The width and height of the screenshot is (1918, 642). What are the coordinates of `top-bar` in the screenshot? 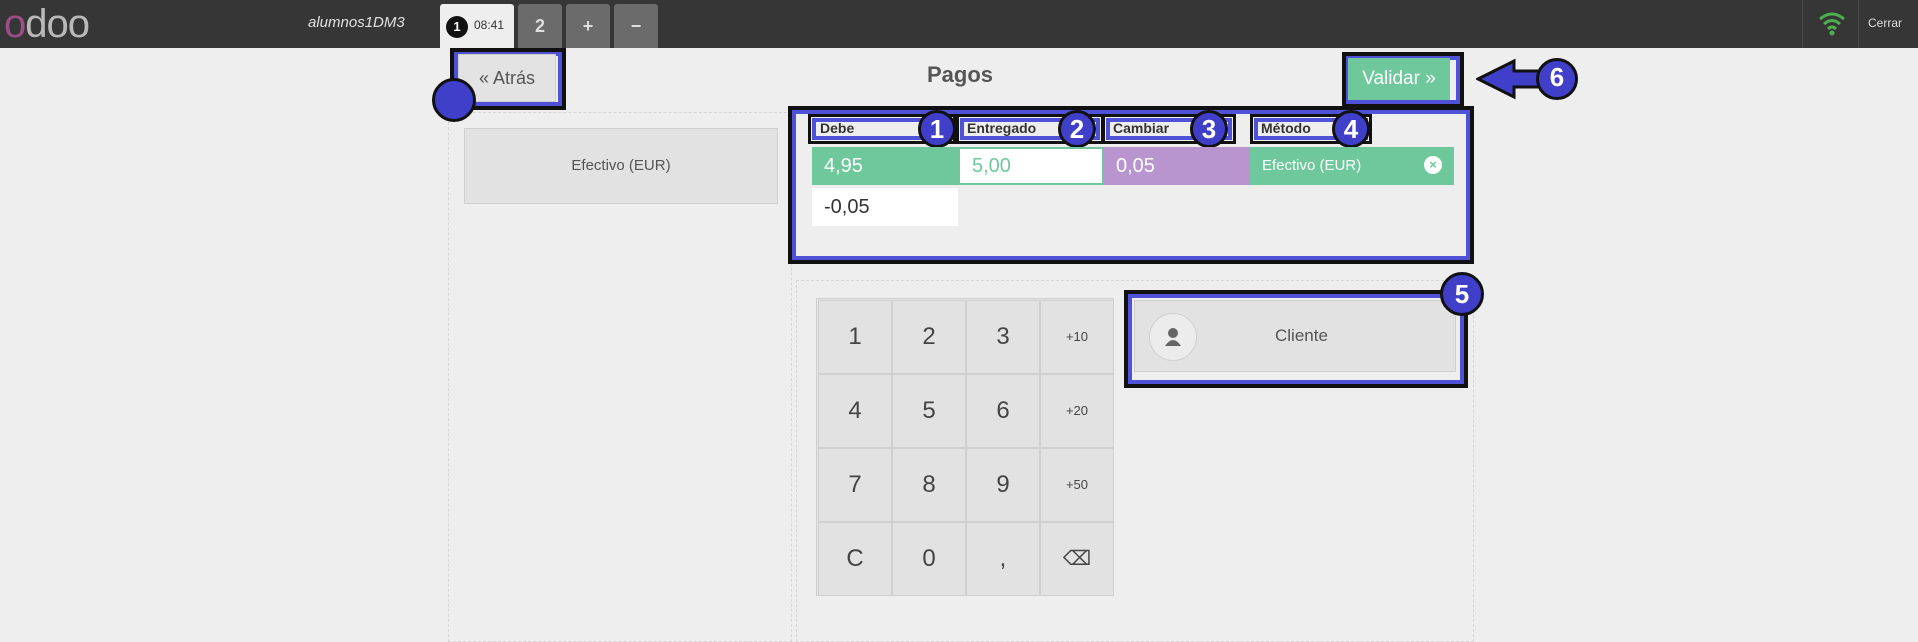 It's located at (959, 24).